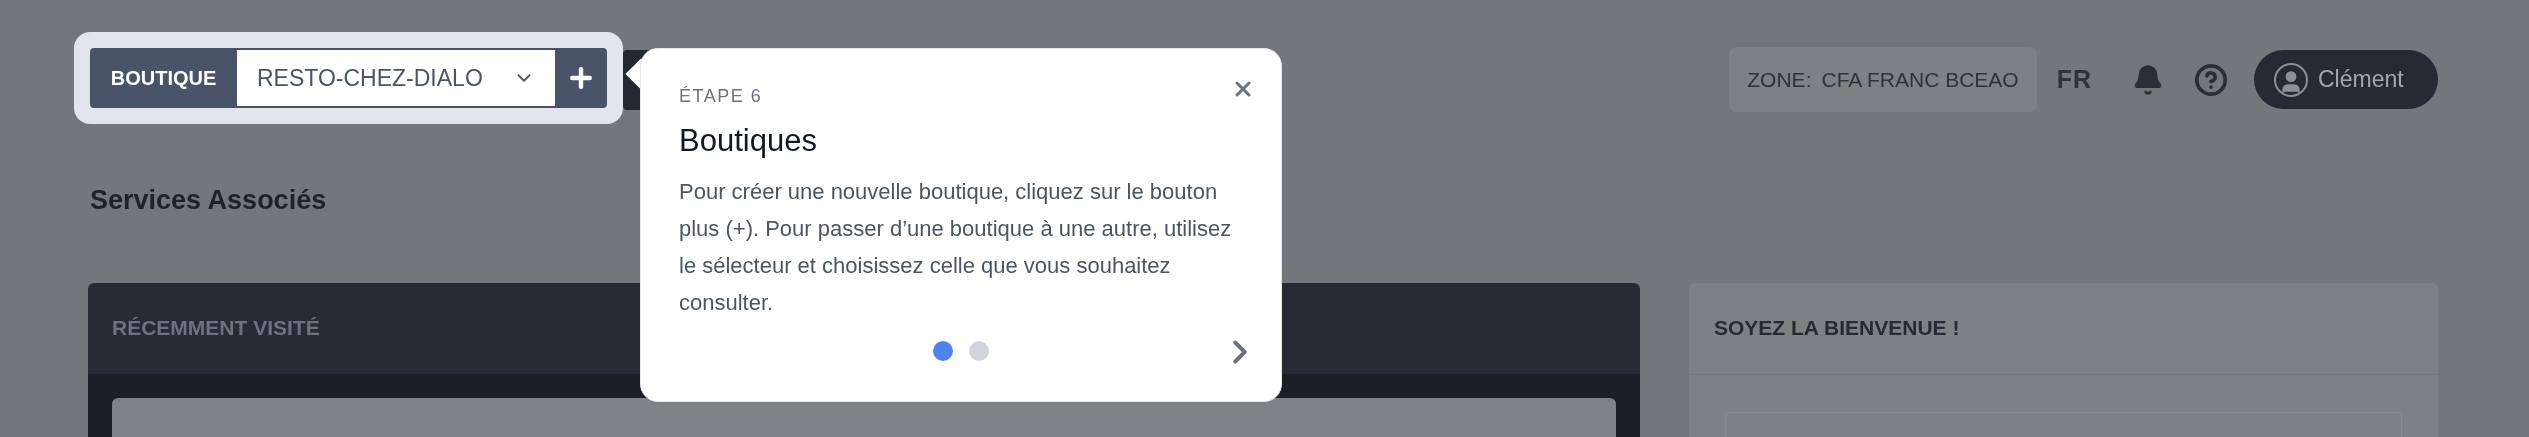 The height and width of the screenshot is (437, 2529). What do you see at coordinates (163, 78) in the screenshot?
I see `shop-label: BOUTIQUE` at bounding box center [163, 78].